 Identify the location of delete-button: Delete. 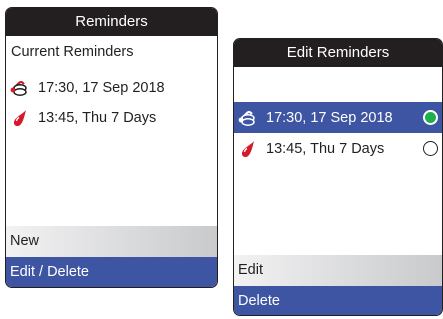
(338, 300).